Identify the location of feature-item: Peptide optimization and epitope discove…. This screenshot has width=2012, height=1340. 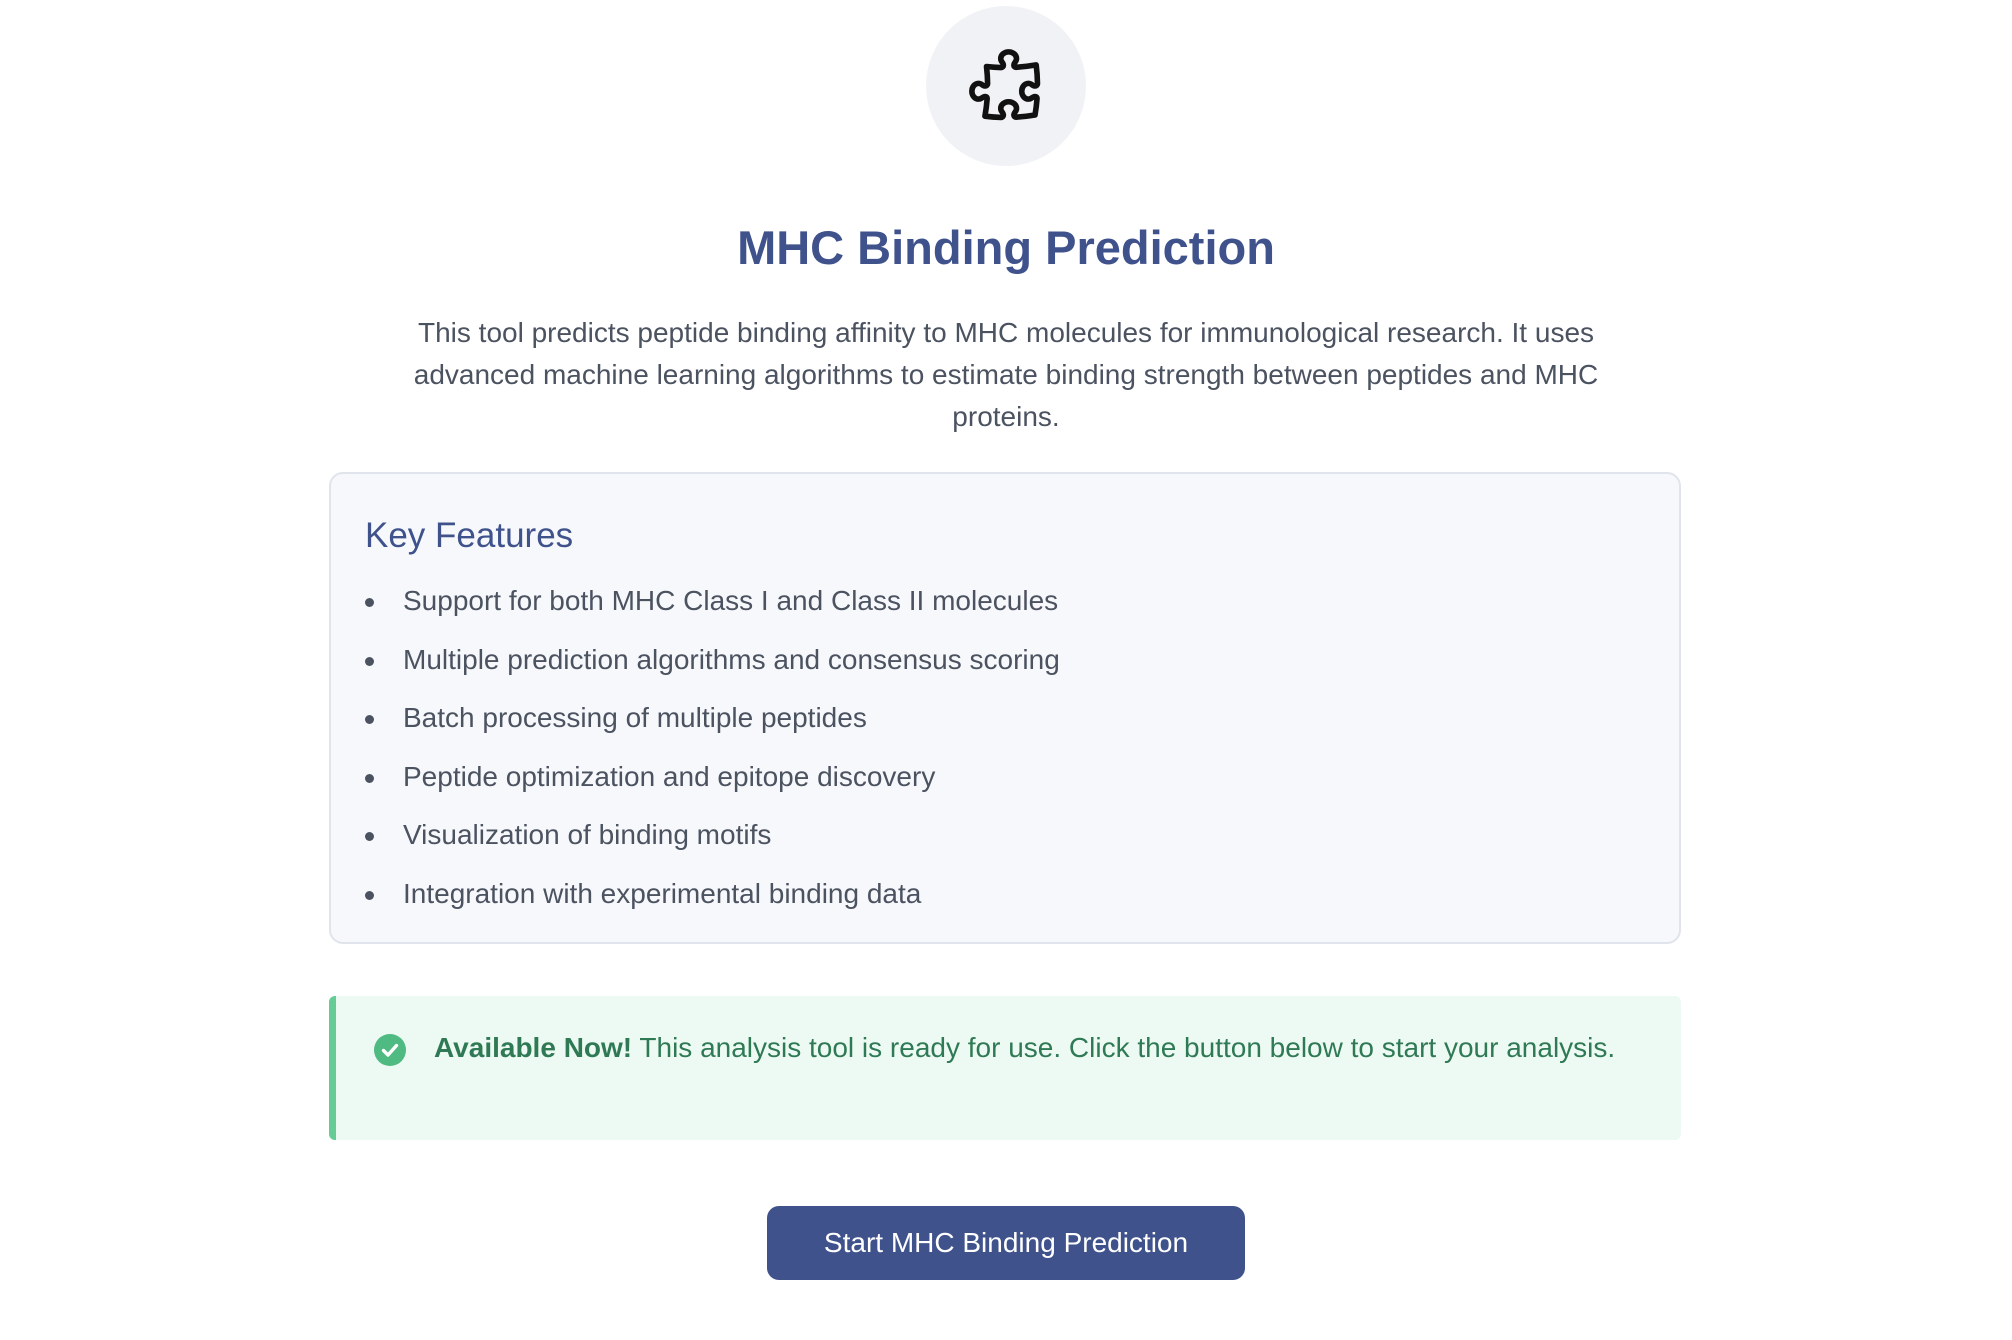
(1005, 777).